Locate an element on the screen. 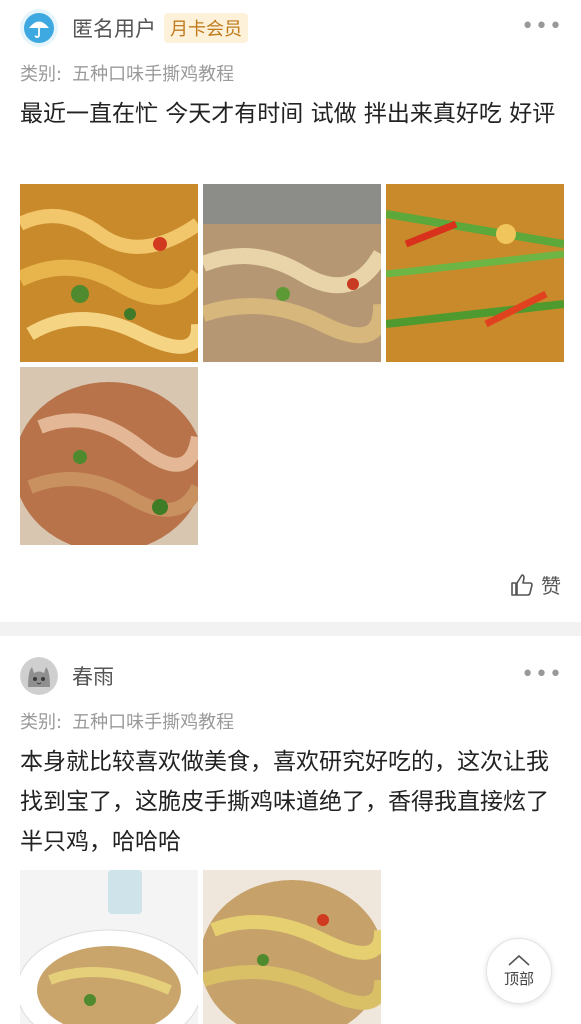 The height and width of the screenshot is (1024, 581). username: 春雨 is located at coordinates (93, 676).